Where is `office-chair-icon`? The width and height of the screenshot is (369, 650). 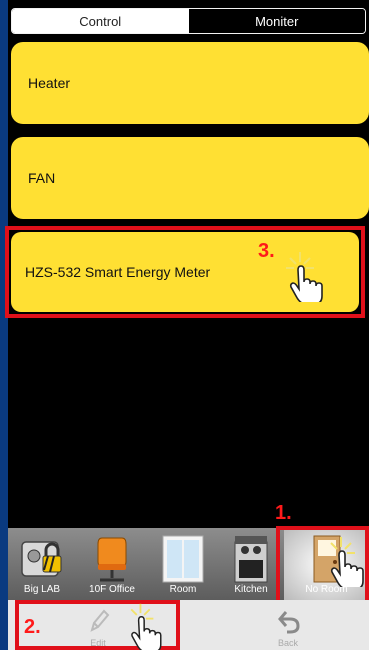 office-chair-icon is located at coordinates (112, 559).